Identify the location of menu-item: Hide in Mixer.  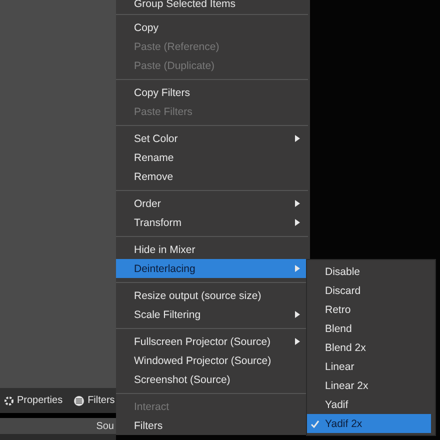
(212, 249).